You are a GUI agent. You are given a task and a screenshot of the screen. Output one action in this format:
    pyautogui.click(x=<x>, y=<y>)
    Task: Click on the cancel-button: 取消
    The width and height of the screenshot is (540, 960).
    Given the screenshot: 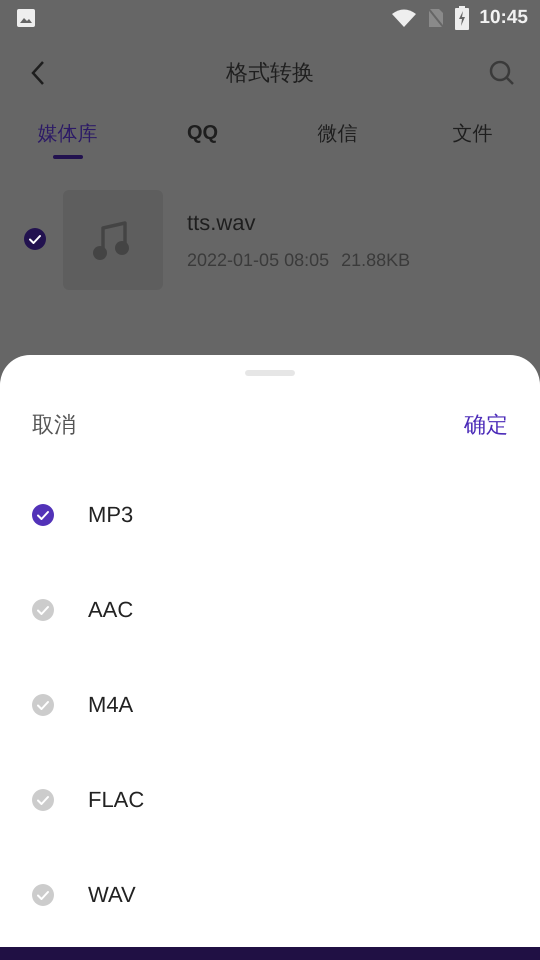 What is the action you would take?
    pyautogui.click(x=54, y=425)
    